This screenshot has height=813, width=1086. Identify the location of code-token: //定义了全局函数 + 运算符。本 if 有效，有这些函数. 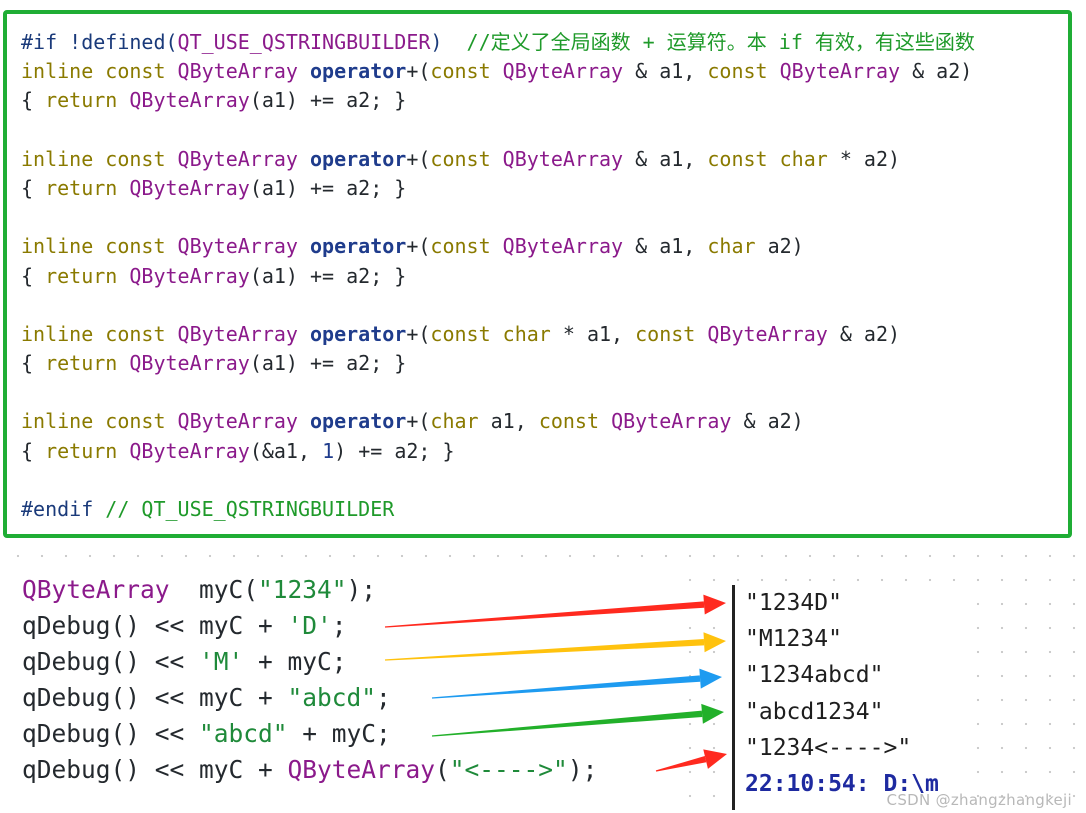
(720, 42).